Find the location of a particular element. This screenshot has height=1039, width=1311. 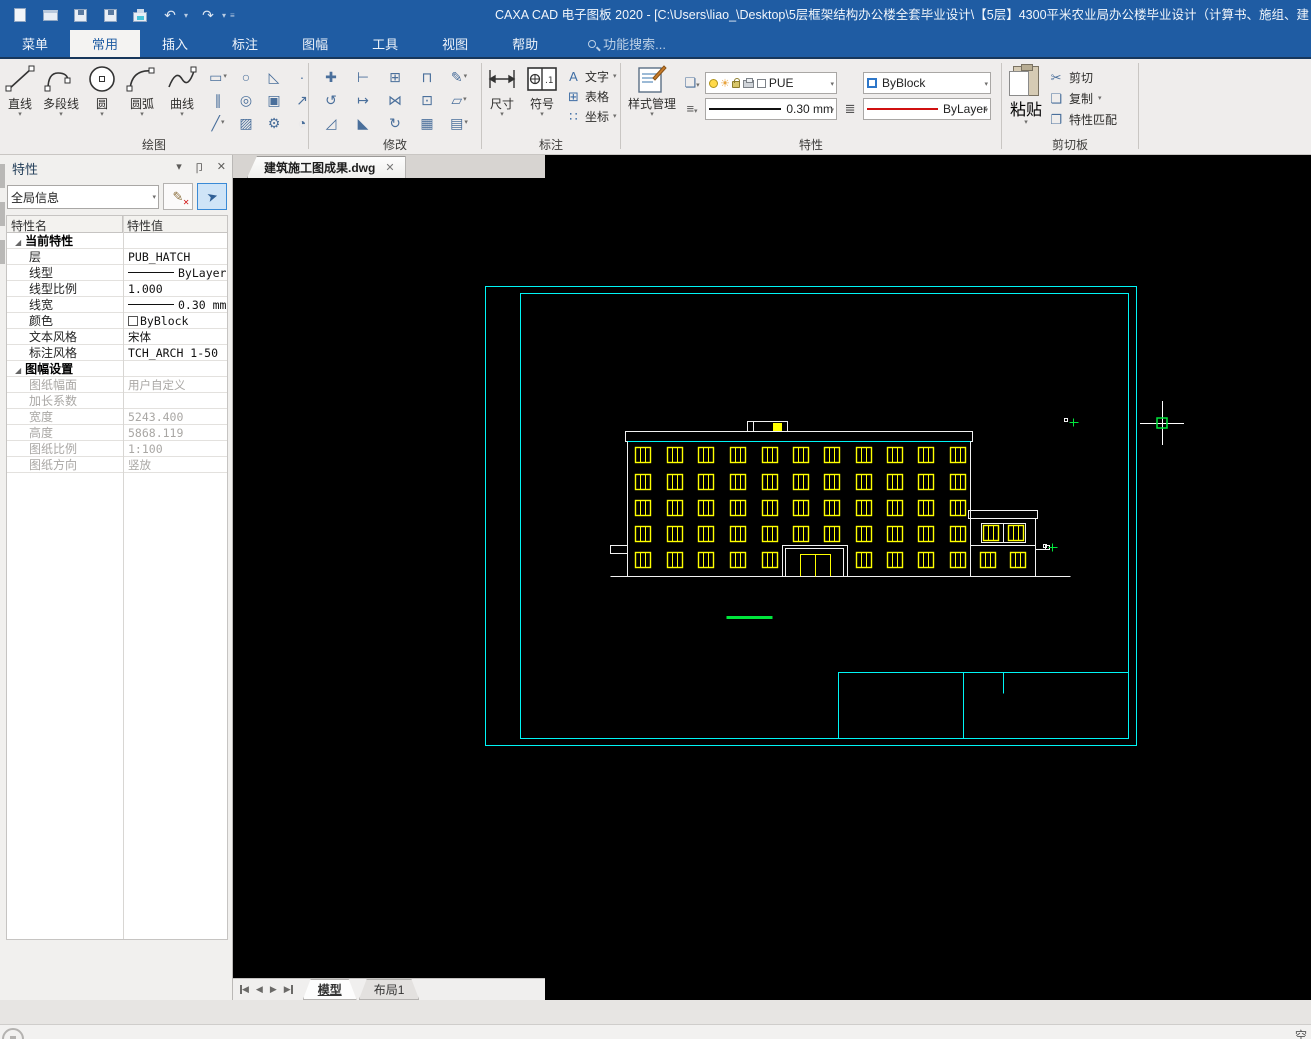

color-combo: ByBlock ▾ is located at coordinates (927, 83).